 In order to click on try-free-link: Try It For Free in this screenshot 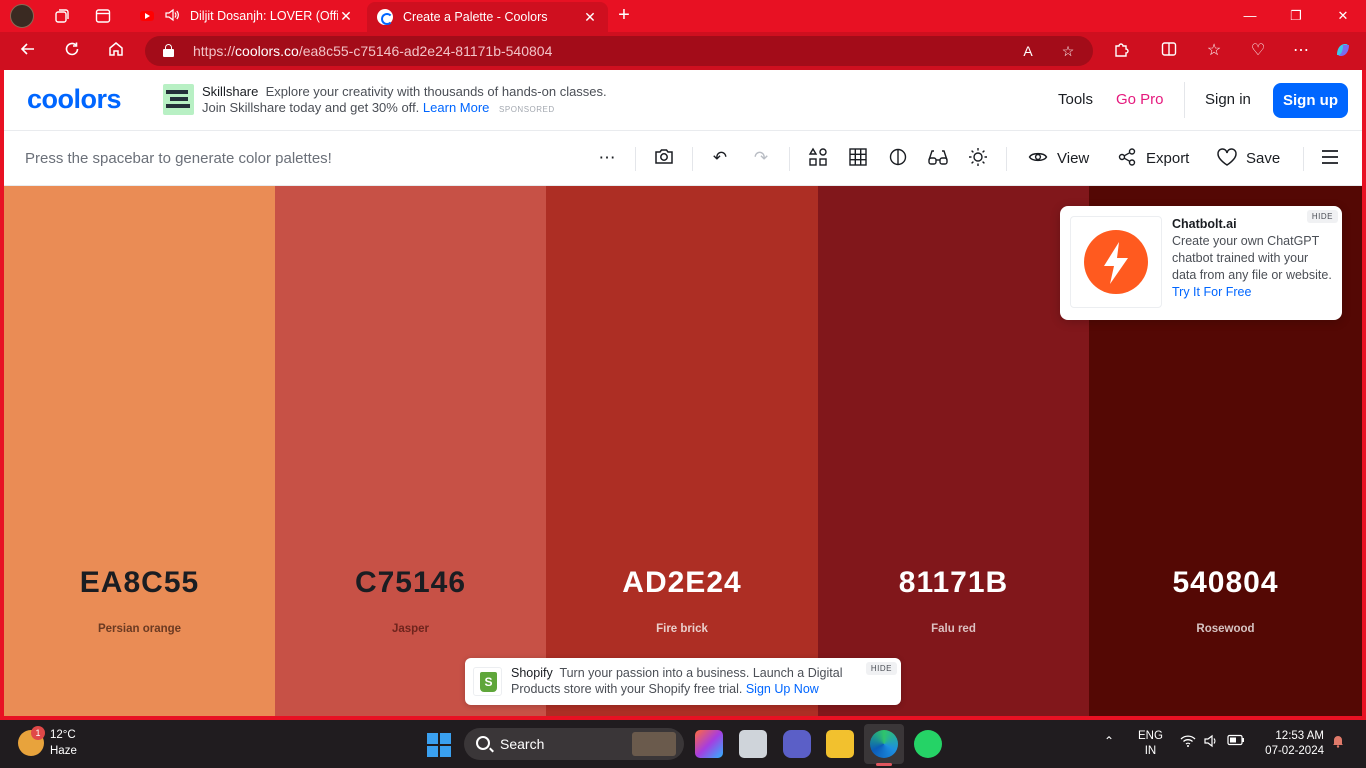, I will do `click(1211, 292)`.